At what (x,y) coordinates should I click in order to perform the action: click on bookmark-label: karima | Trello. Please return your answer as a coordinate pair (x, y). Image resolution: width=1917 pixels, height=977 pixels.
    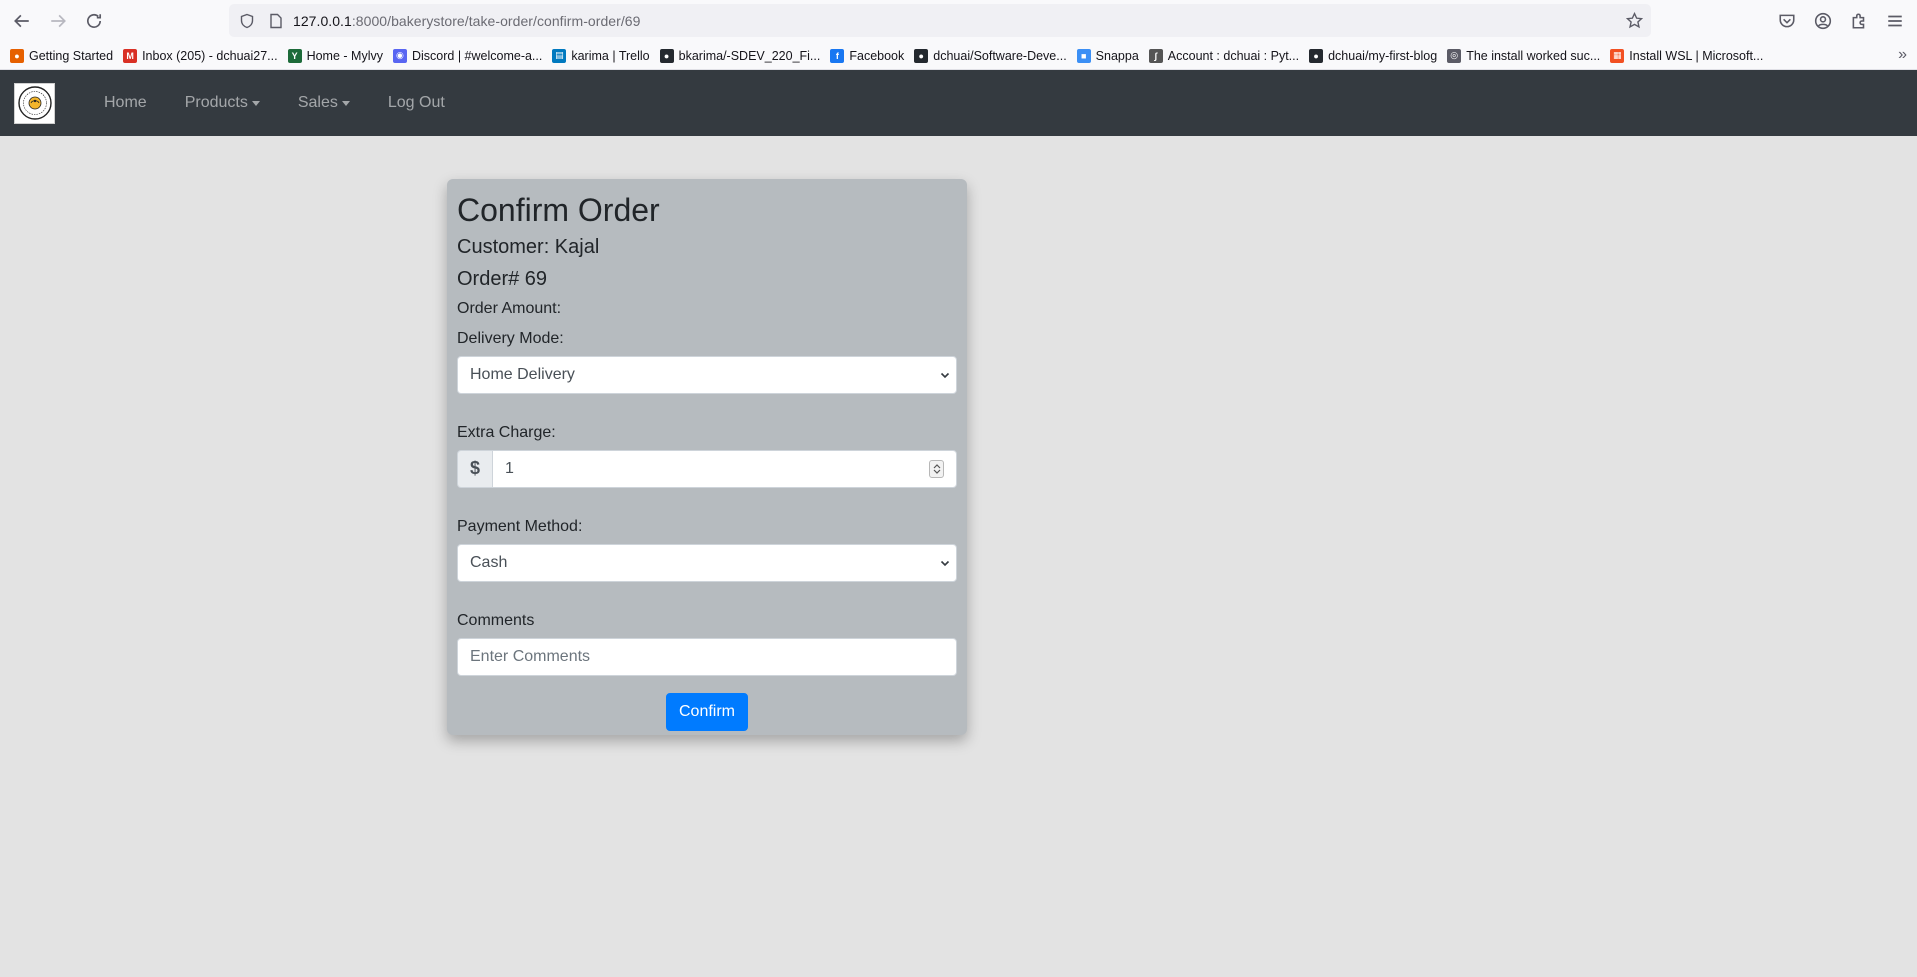
    Looking at the image, I should click on (610, 55).